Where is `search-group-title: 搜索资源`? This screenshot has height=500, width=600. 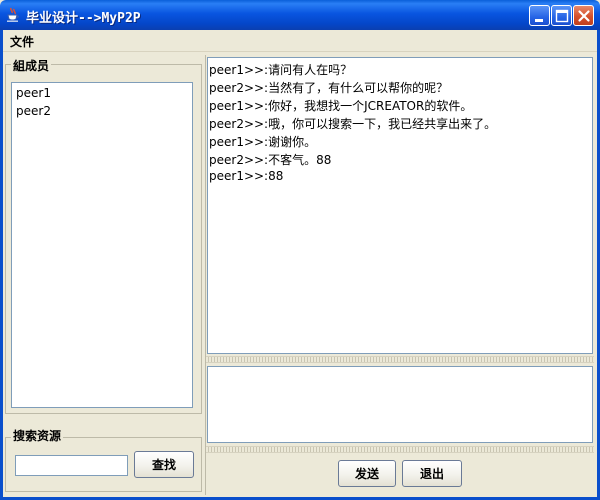
search-group-title: 搜索资源 is located at coordinates (37, 435).